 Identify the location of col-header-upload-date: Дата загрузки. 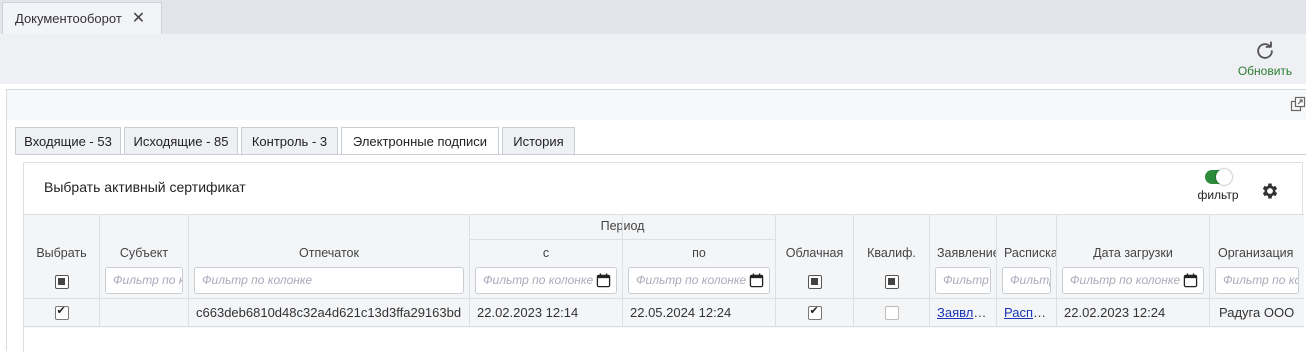
(1133, 253).